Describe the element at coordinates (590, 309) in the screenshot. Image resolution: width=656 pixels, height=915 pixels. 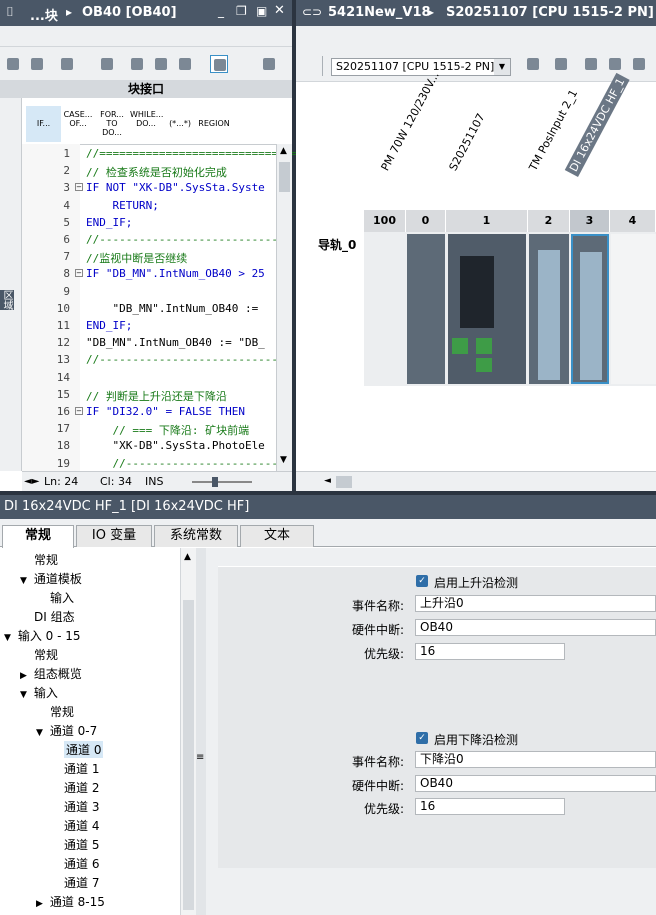
I see `module-di` at that location.